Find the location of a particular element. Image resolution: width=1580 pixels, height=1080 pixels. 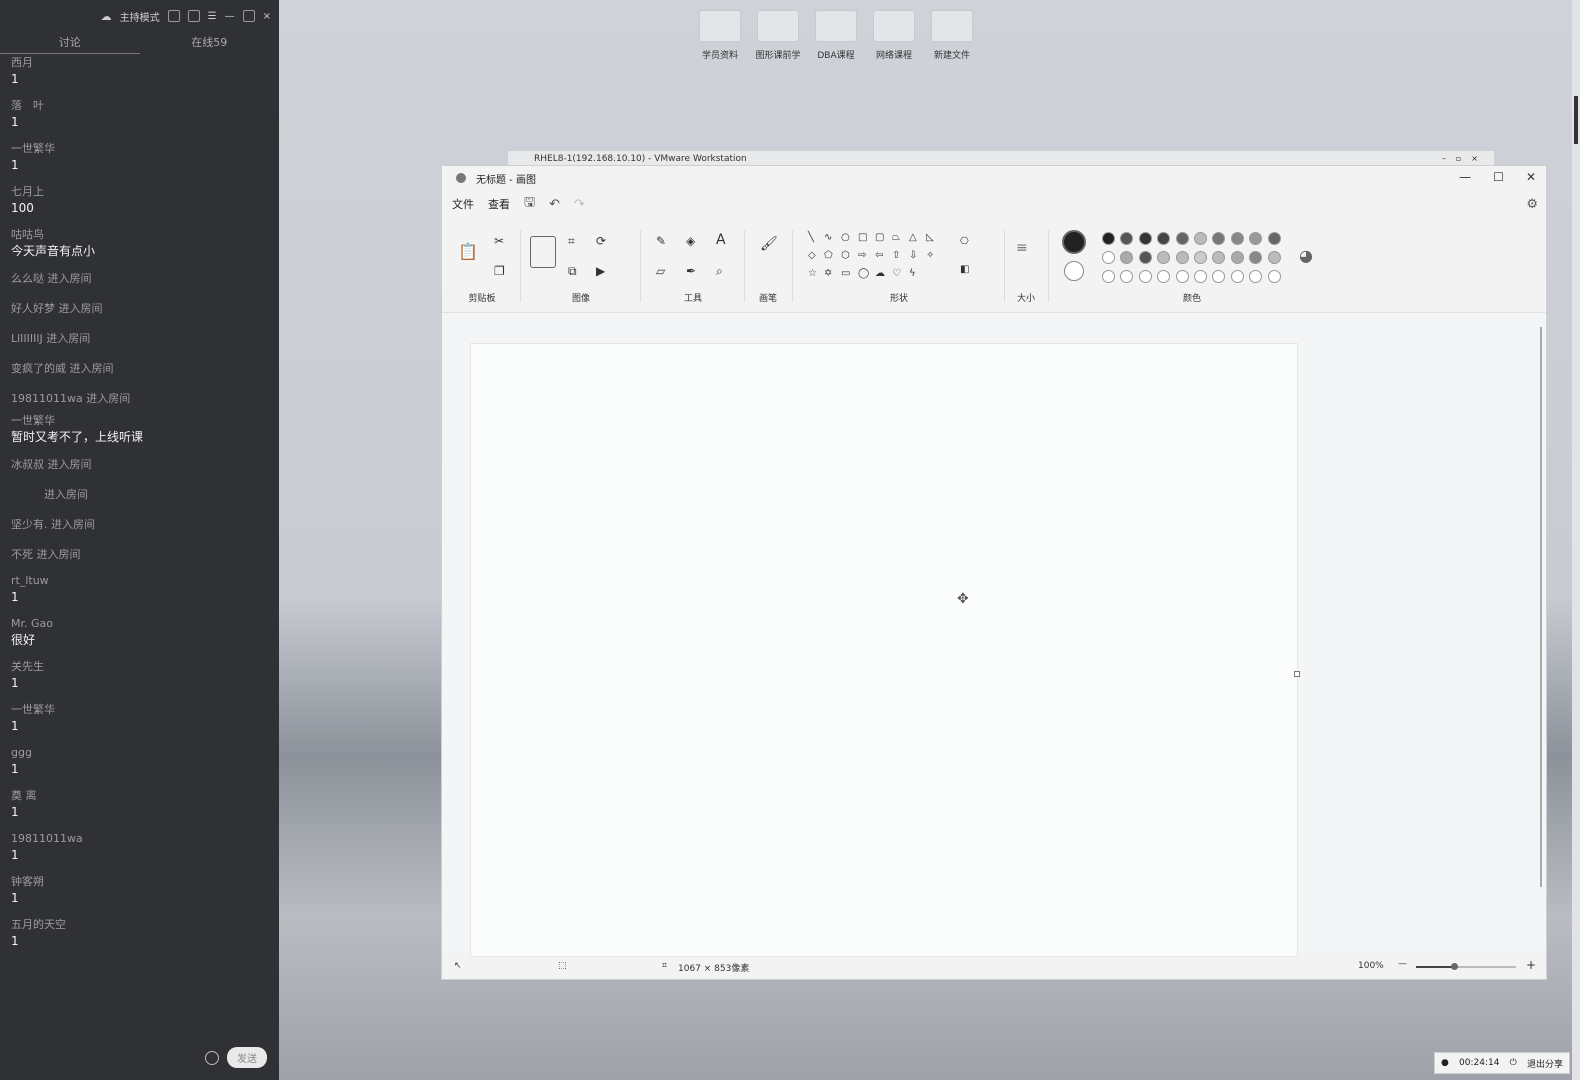

tab-discussion: 讨论 is located at coordinates (70, 43).